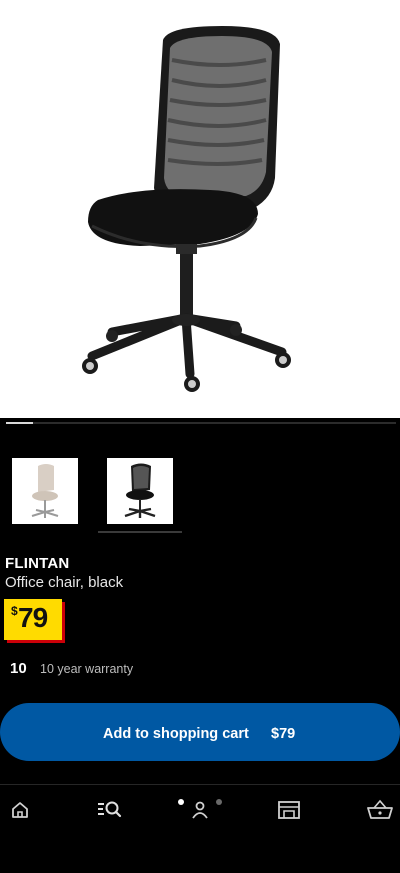 The height and width of the screenshot is (873, 400). What do you see at coordinates (20, 810) in the screenshot?
I see `home-icon` at bounding box center [20, 810].